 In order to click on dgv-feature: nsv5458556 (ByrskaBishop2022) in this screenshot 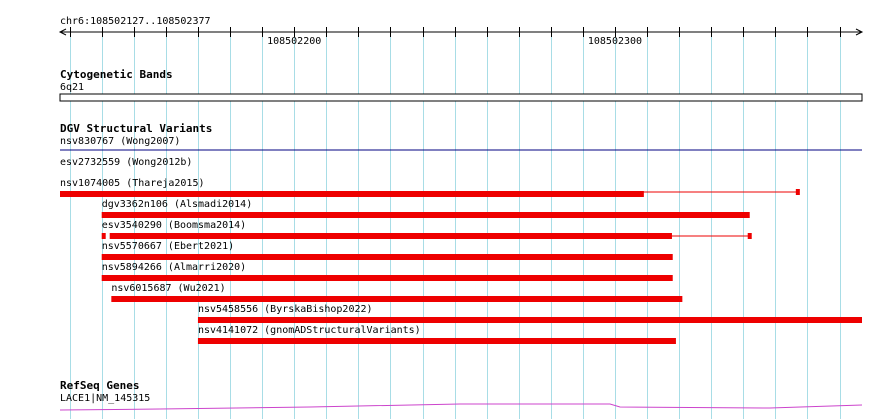, I will do `click(530, 313)`.